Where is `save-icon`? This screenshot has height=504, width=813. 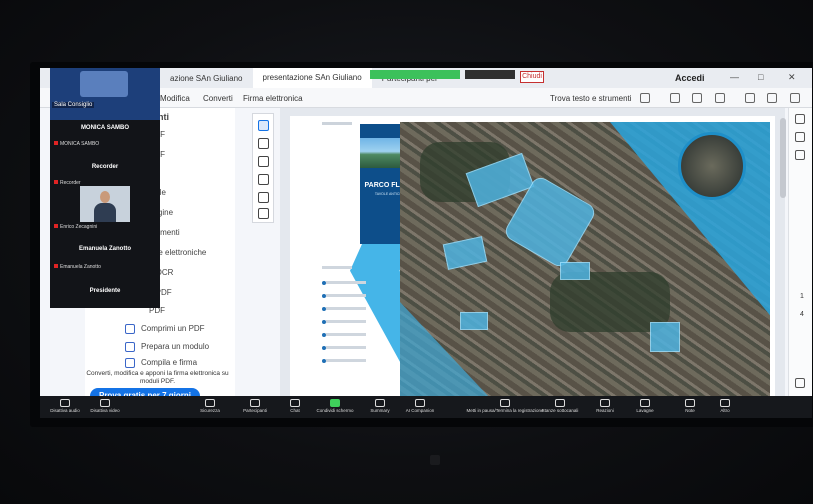
save-icon is located at coordinates (720, 98).